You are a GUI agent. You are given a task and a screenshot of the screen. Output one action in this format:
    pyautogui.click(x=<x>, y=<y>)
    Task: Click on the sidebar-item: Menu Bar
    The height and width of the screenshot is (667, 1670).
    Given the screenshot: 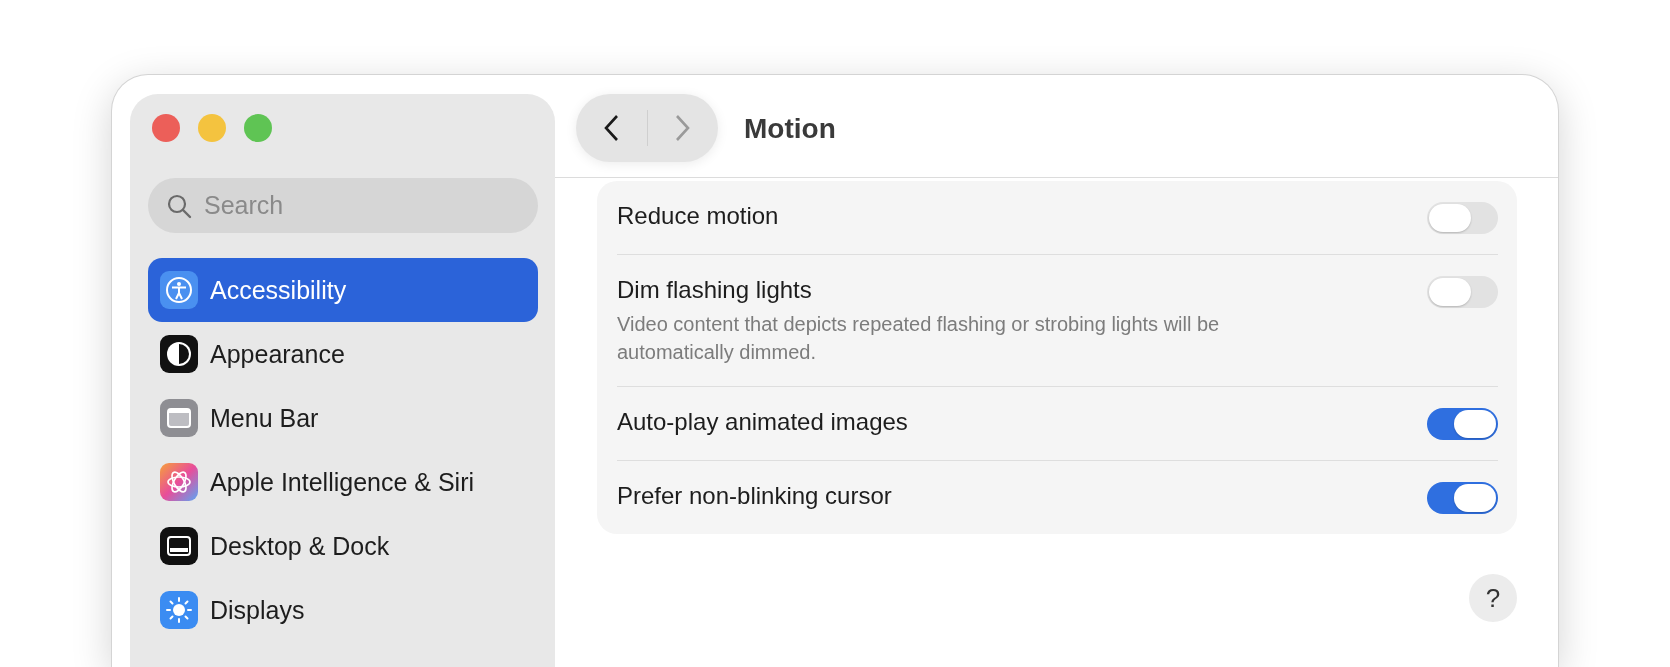 What is the action you would take?
    pyautogui.click(x=343, y=418)
    